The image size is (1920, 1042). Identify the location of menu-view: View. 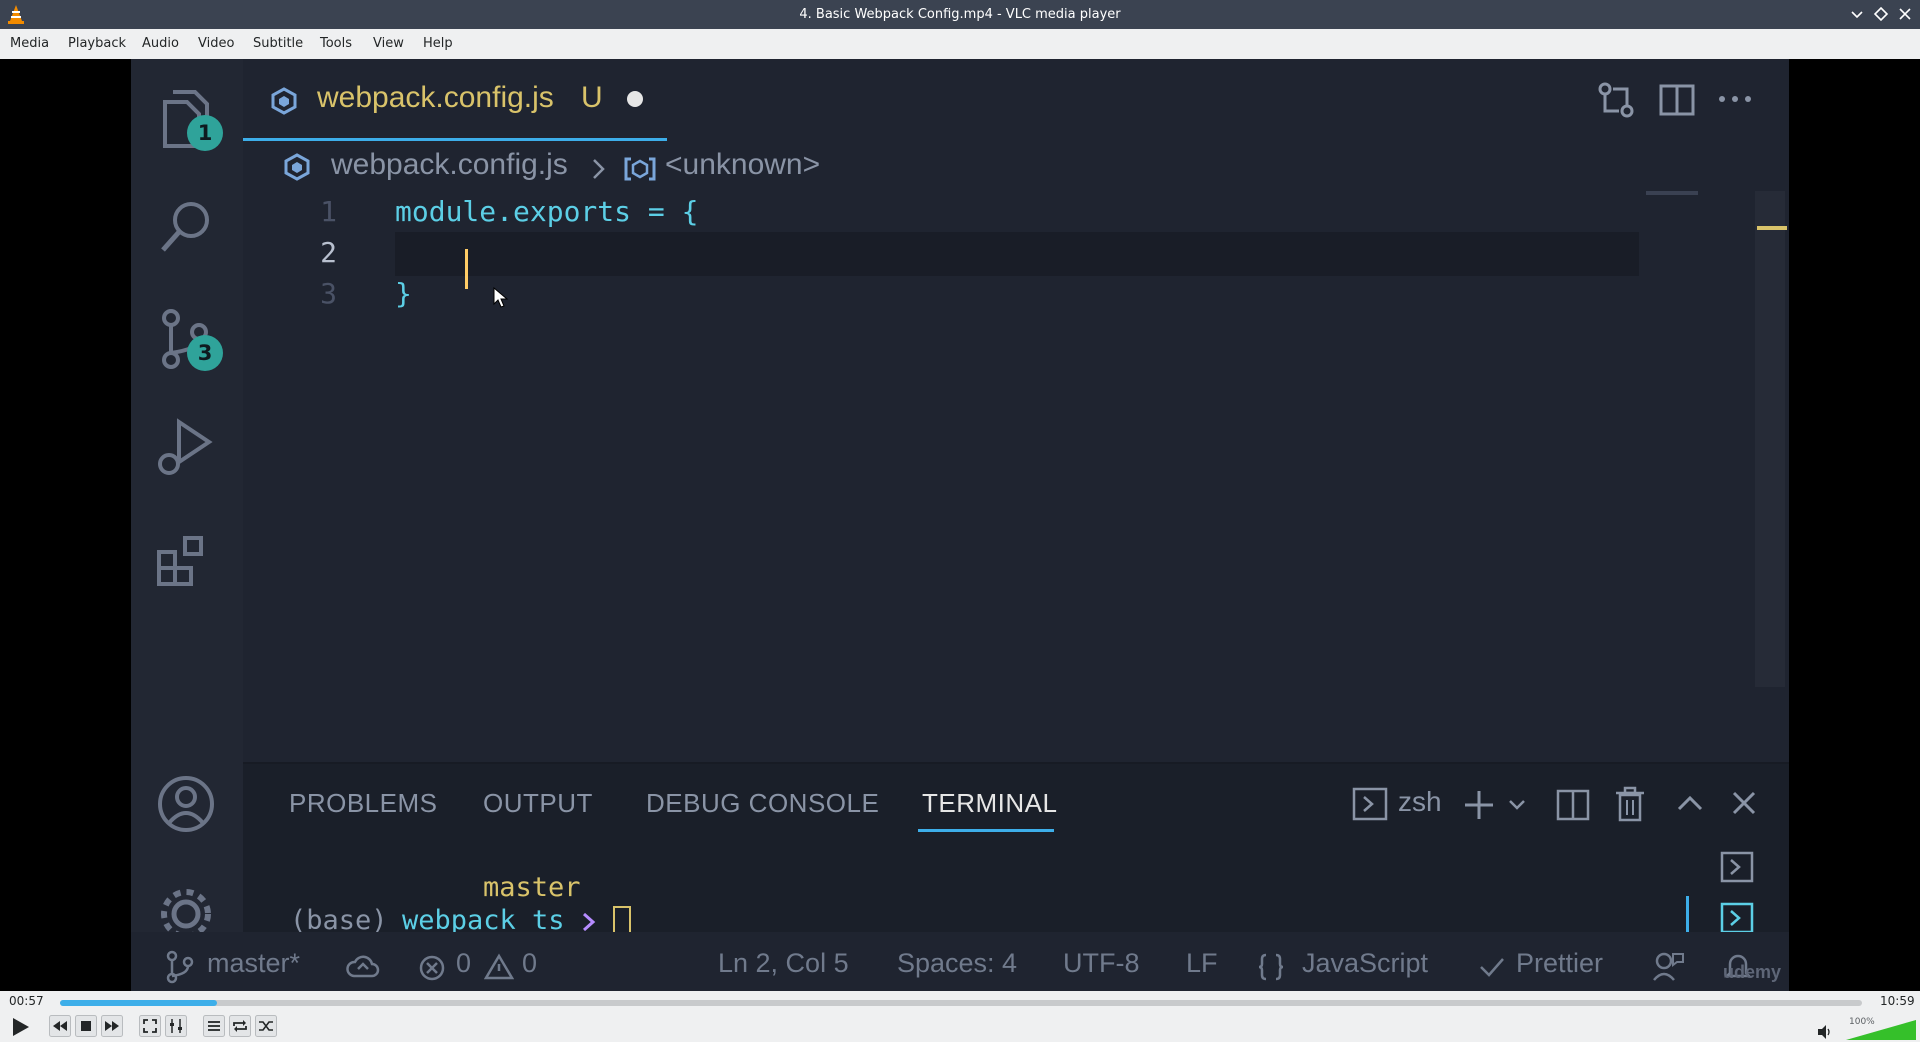
(388, 44).